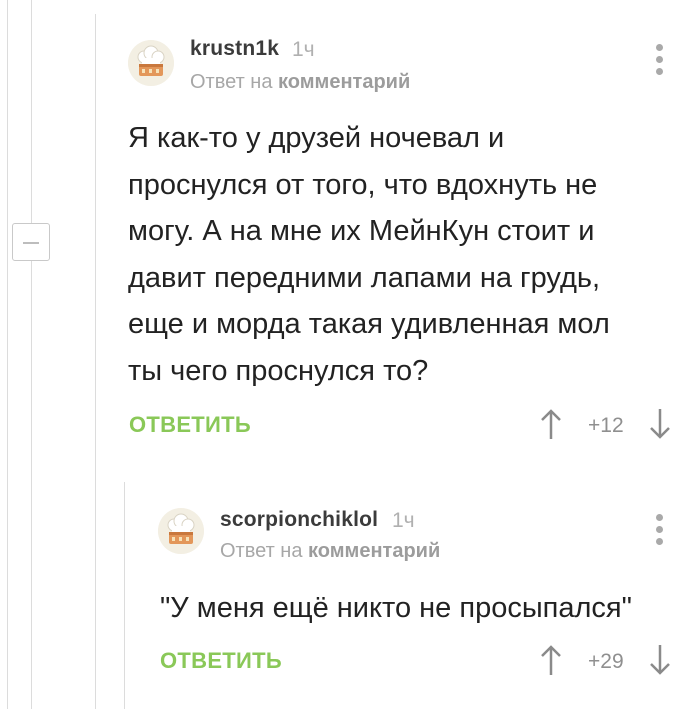 This screenshot has width=700, height=709. I want to click on comment-text: "У меня ещё никто не просыпался", so click(396, 608).